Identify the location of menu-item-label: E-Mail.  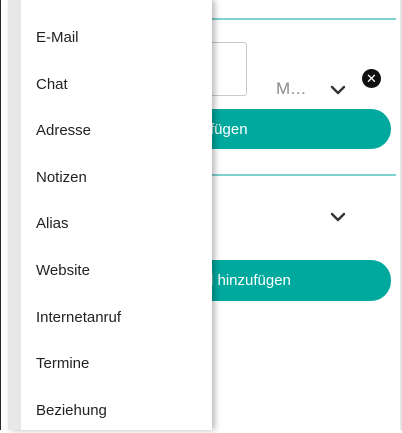
(57, 37).